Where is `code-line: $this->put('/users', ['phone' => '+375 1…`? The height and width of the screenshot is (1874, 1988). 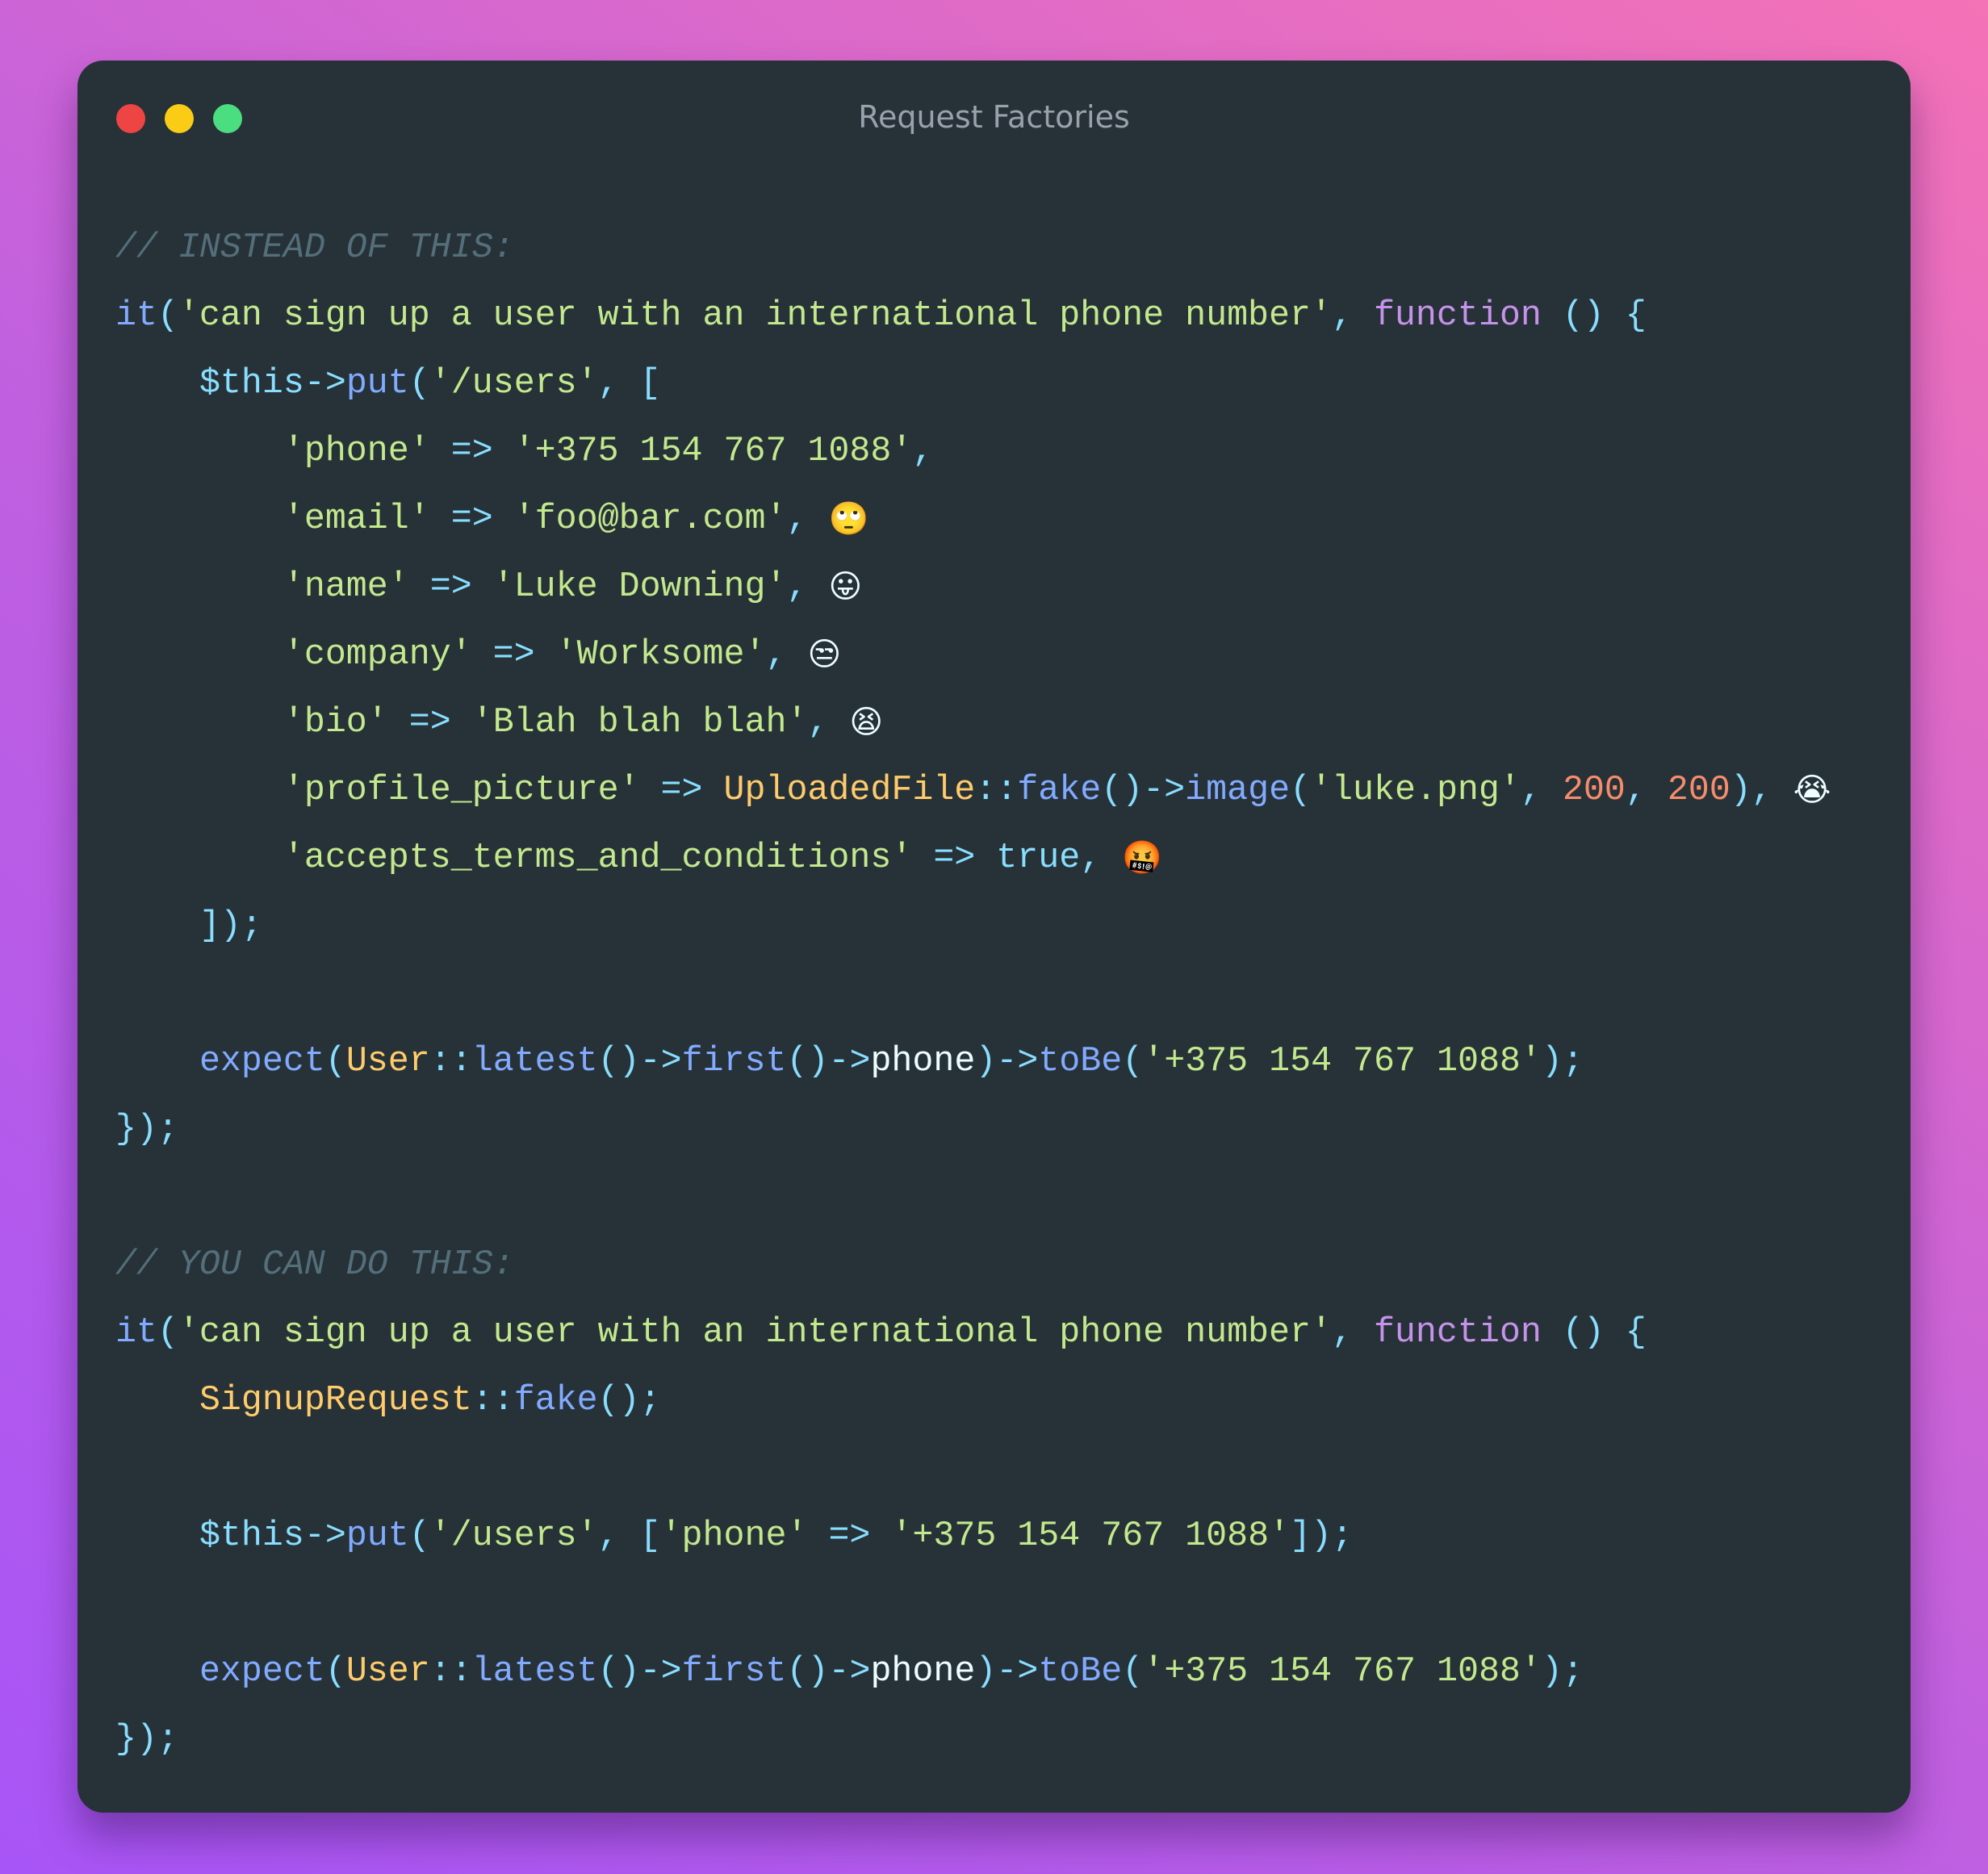 code-line: $this->put('/users', ['phone' => '+375 1… is located at coordinates (973, 1537).